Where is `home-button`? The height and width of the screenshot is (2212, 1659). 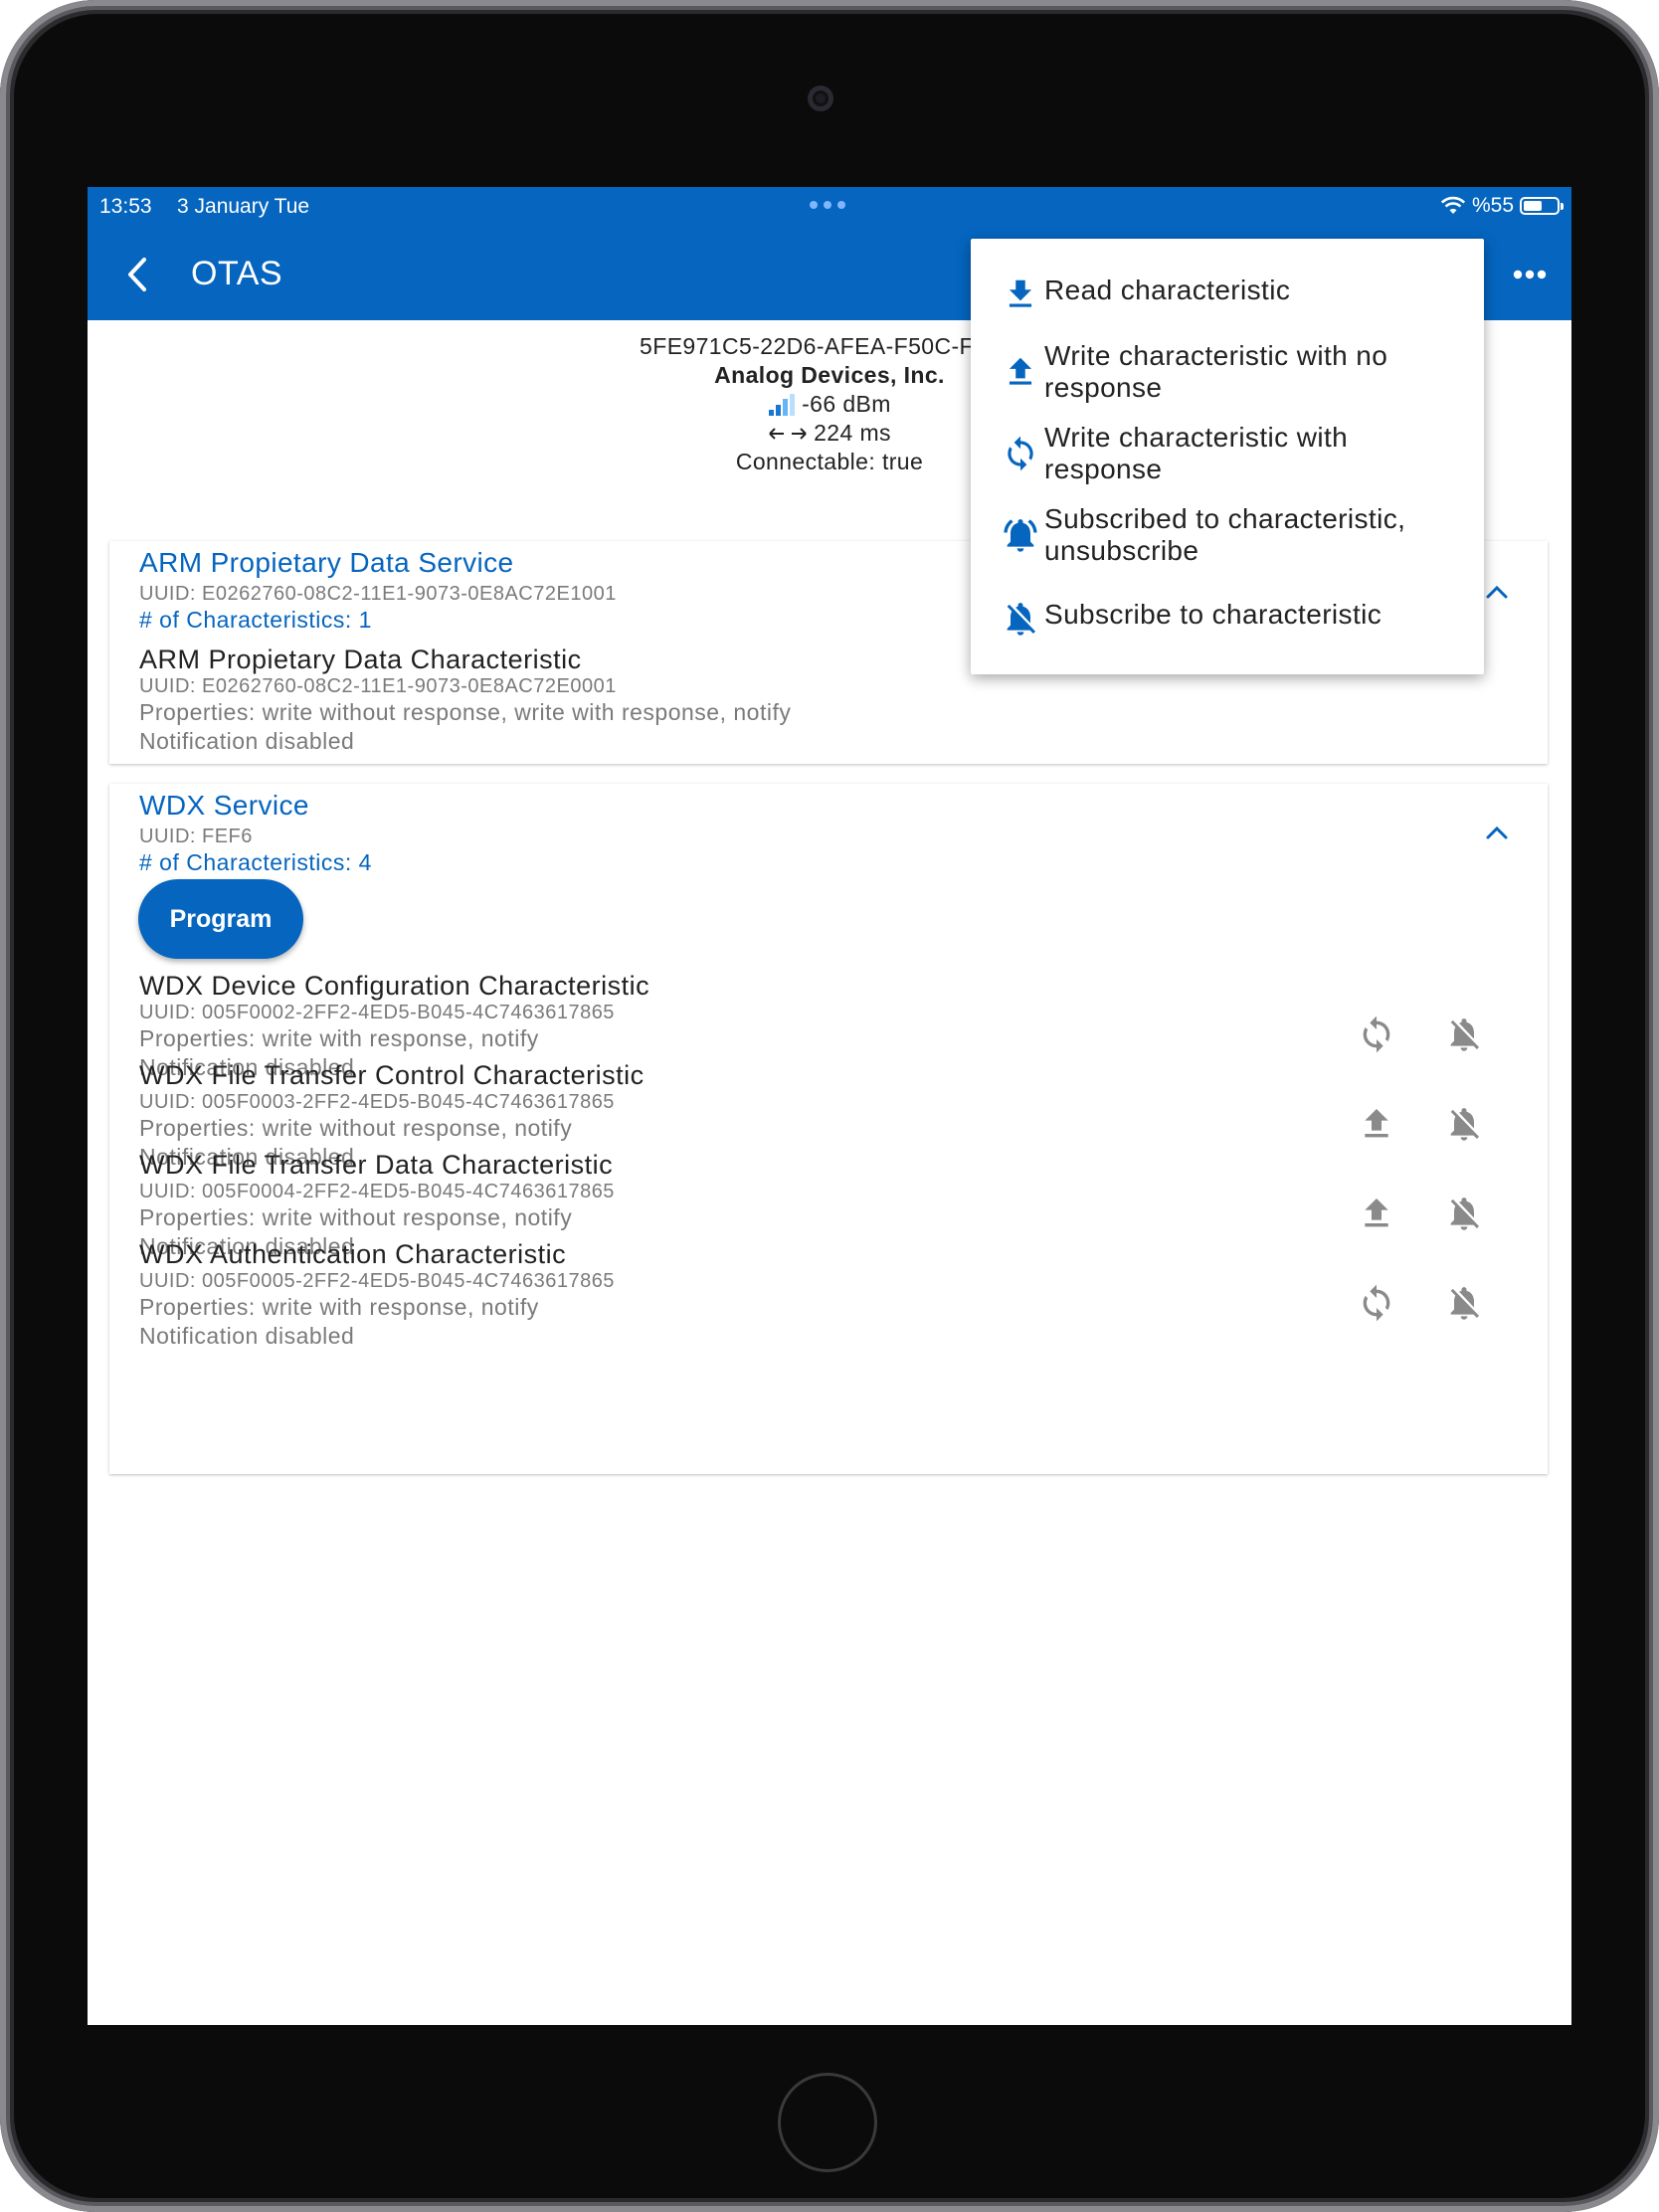
home-button is located at coordinates (827, 2122).